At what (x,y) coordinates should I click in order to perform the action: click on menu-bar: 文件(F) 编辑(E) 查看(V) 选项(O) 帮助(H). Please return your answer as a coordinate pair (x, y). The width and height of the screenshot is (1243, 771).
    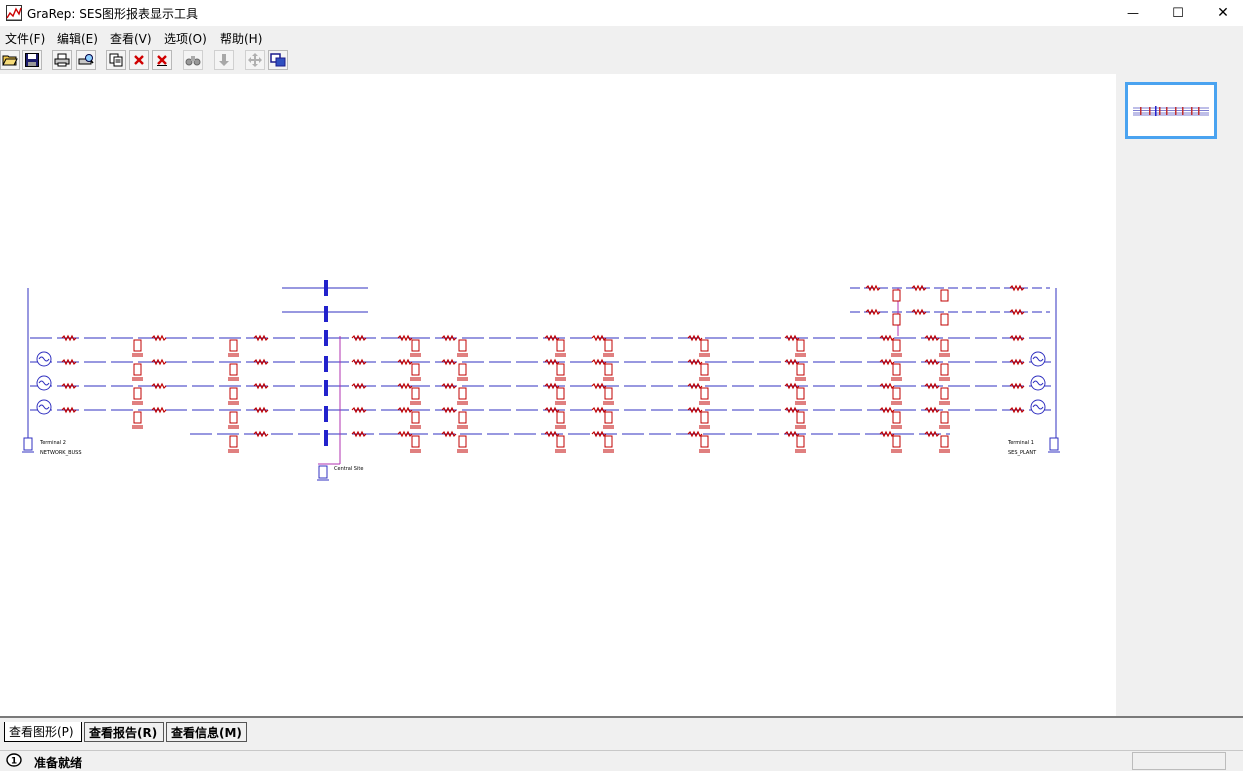
    Looking at the image, I should click on (621, 38).